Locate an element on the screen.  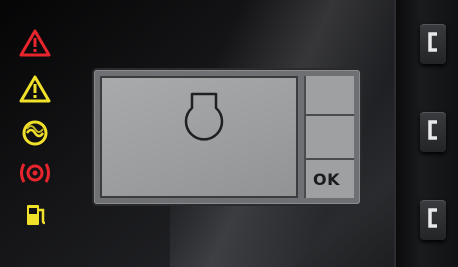
caution-warning-icon is located at coordinates (35, 91).